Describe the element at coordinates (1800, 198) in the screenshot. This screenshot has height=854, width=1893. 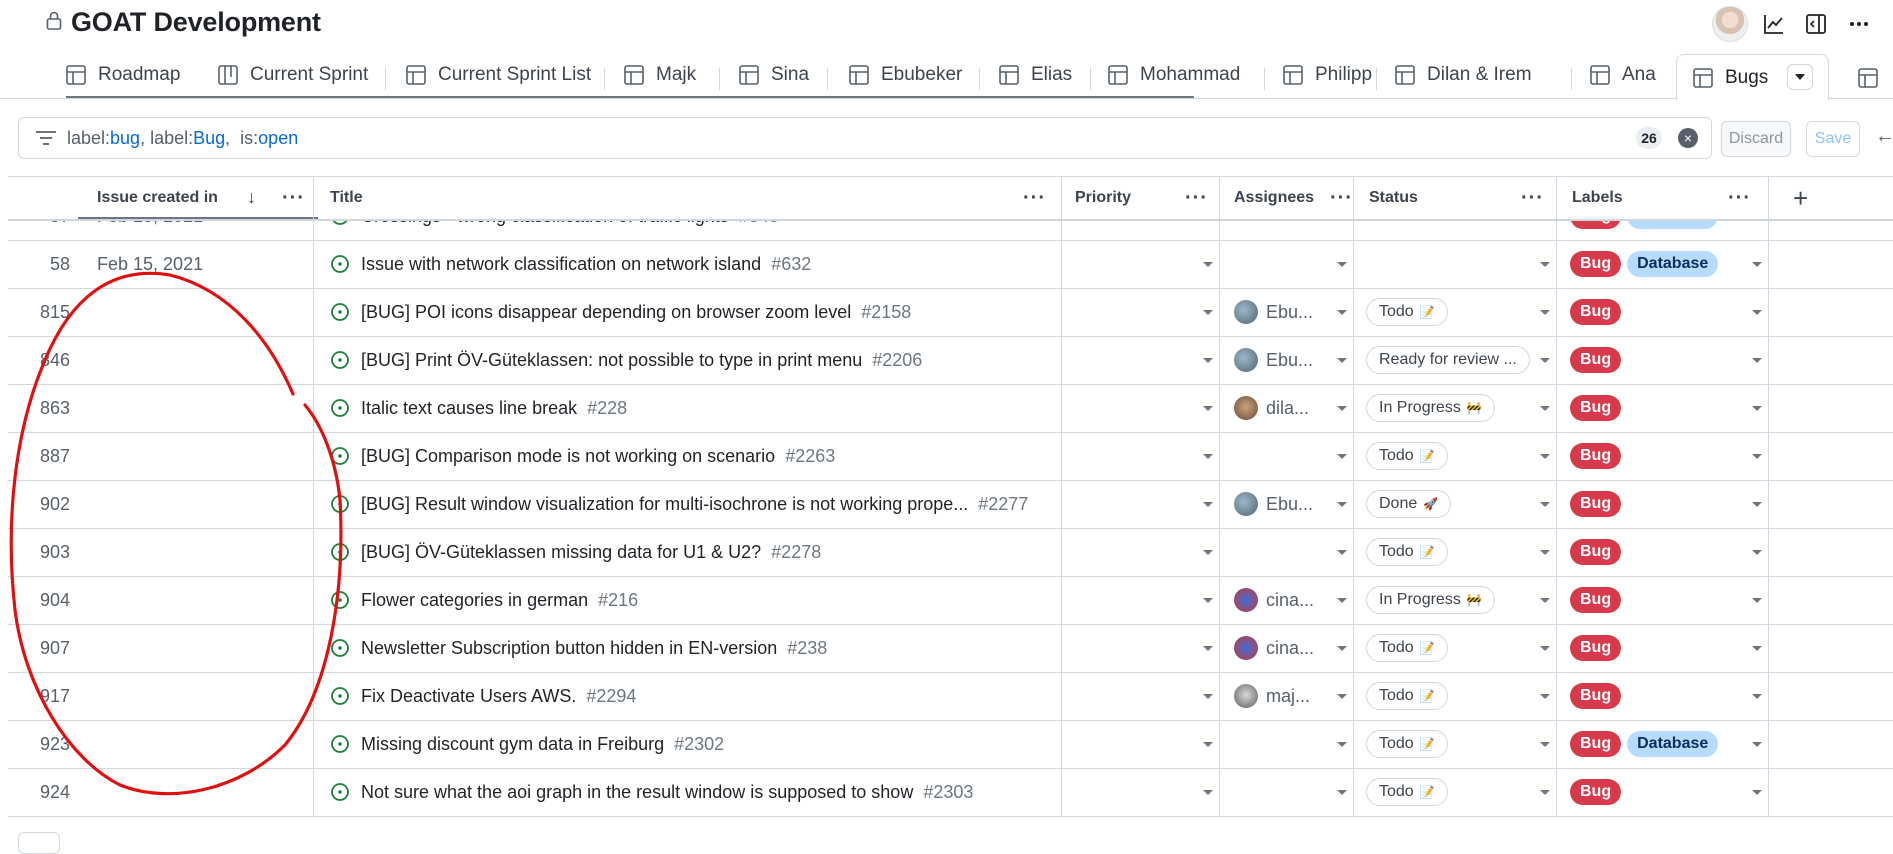
I see `add-field-button: +` at that location.